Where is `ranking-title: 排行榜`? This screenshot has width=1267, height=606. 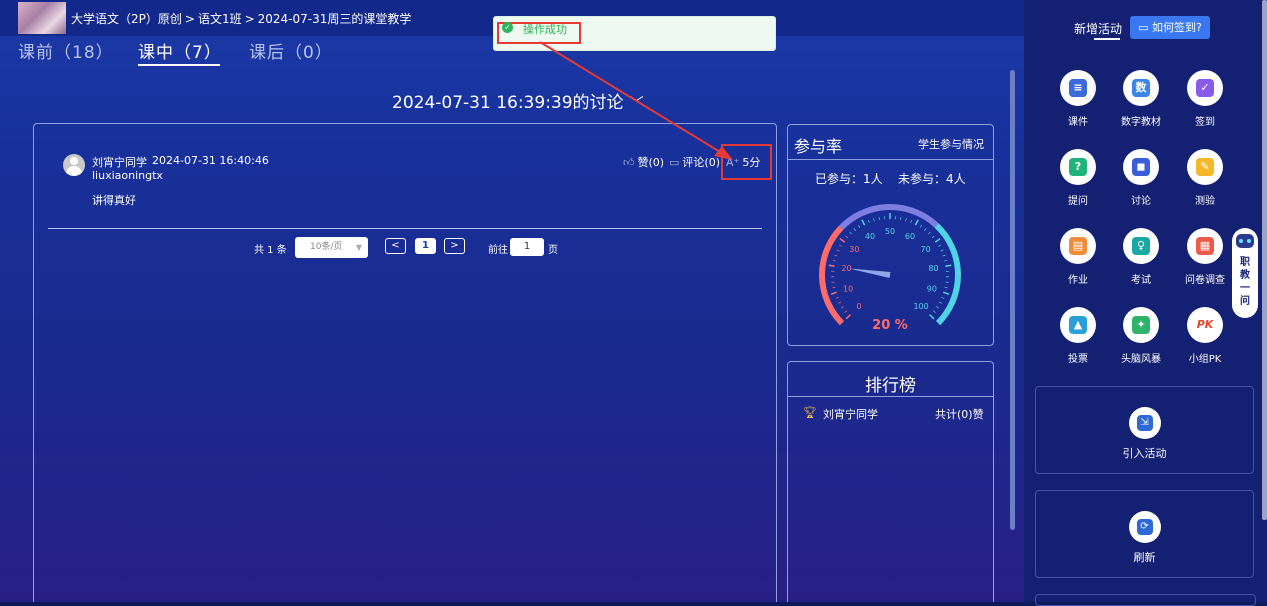
ranking-title: 排行榜 is located at coordinates (890, 383).